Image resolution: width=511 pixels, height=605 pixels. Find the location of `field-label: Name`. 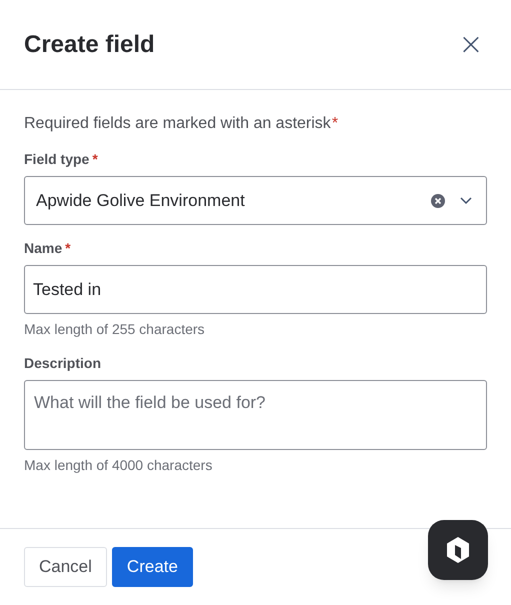

field-label: Name is located at coordinates (43, 248).